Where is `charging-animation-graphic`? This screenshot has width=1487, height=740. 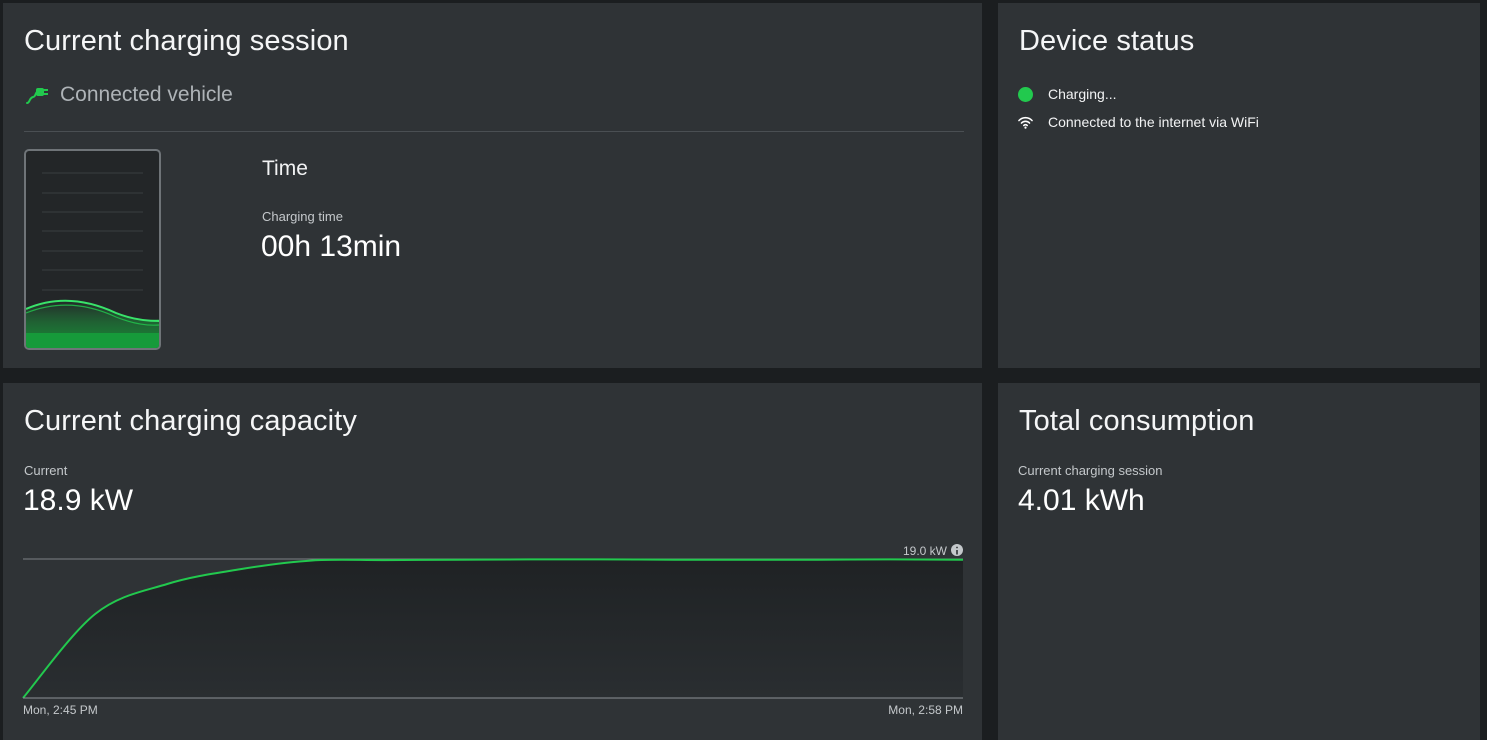
charging-animation-graphic is located at coordinates (92, 249).